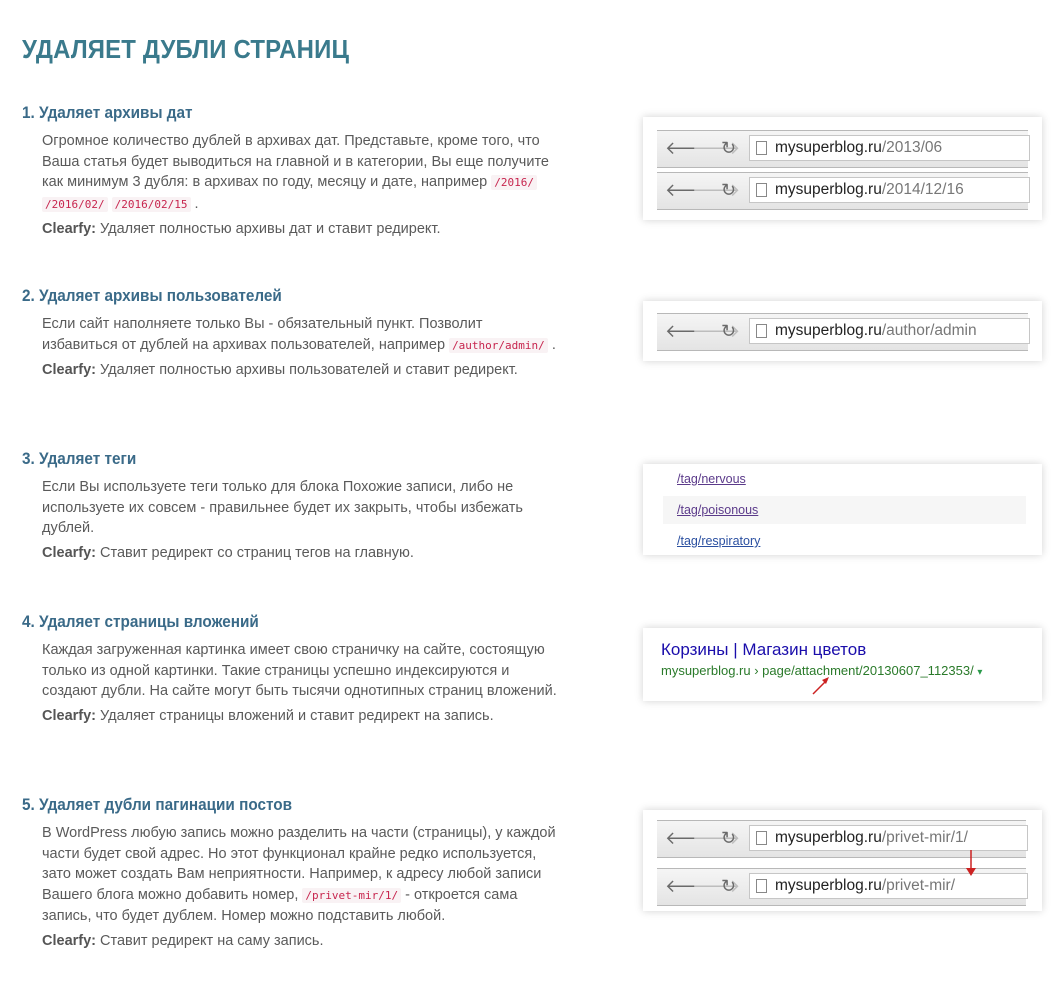 This screenshot has height=992, width=1057. I want to click on url-field: mysuperblog.ru/2014/12/16, so click(889, 190).